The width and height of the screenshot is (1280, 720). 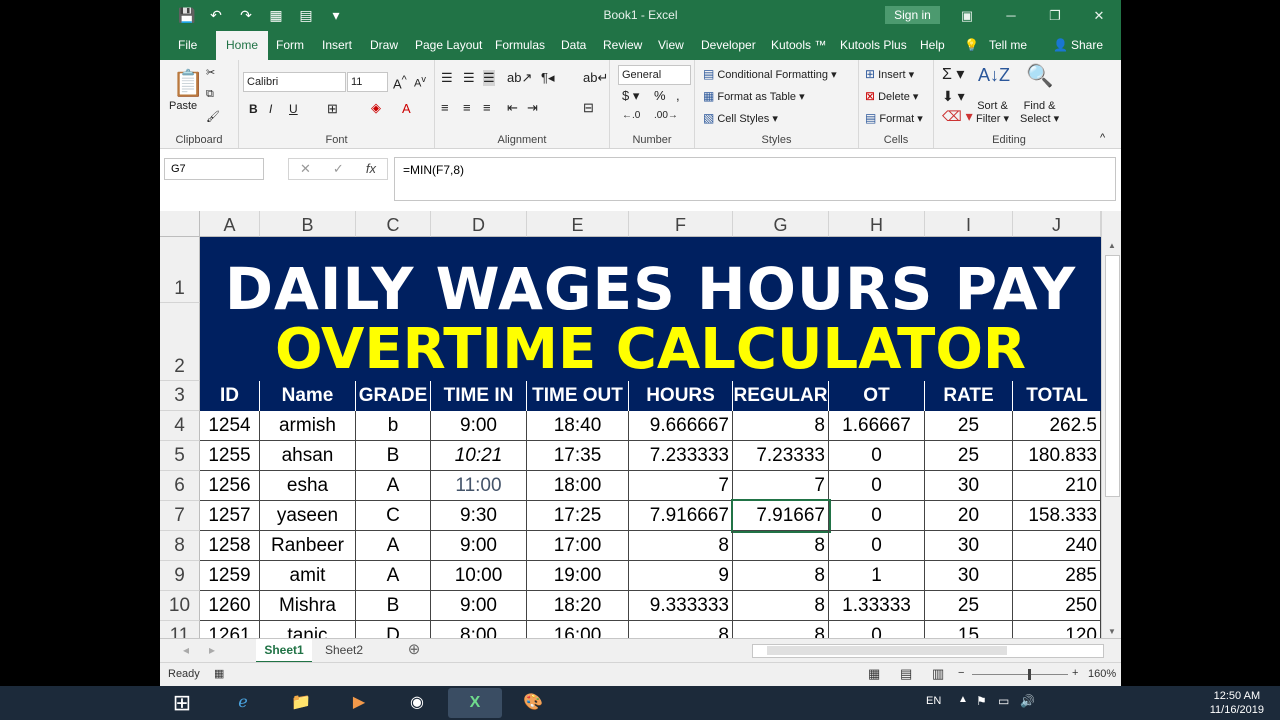 I want to click on tab-page-layout: Page Layout, so click(x=448, y=45).